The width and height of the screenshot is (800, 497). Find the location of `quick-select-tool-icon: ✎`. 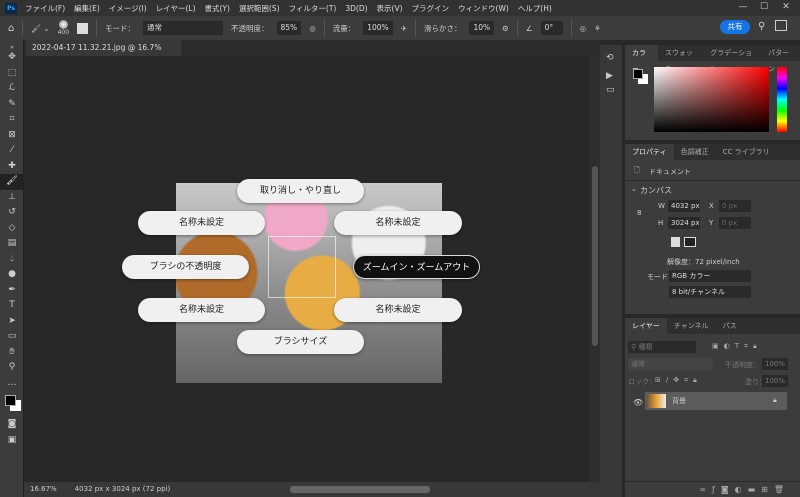

quick-select-tool-icon: ✎ is located at coordinates (12, 105).